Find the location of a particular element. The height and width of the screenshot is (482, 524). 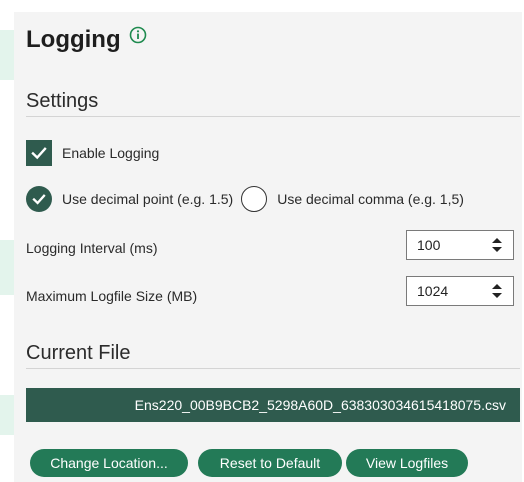

decimal-point-label: Use decimal point (e.g. 1.5) is located at coordinates (148, 199).